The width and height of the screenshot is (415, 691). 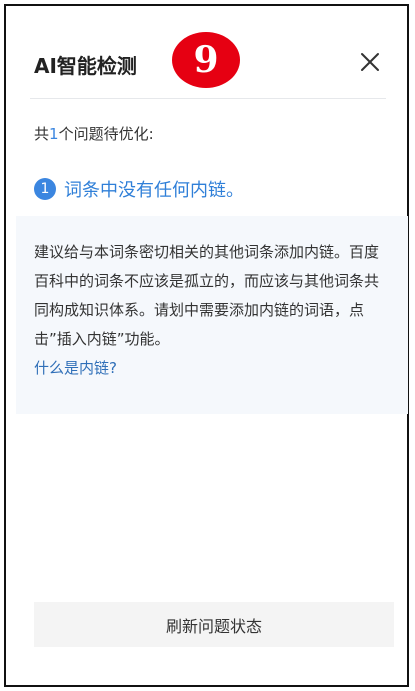 I want to click on summary-prefix: 共, so click(x=42, y=134).